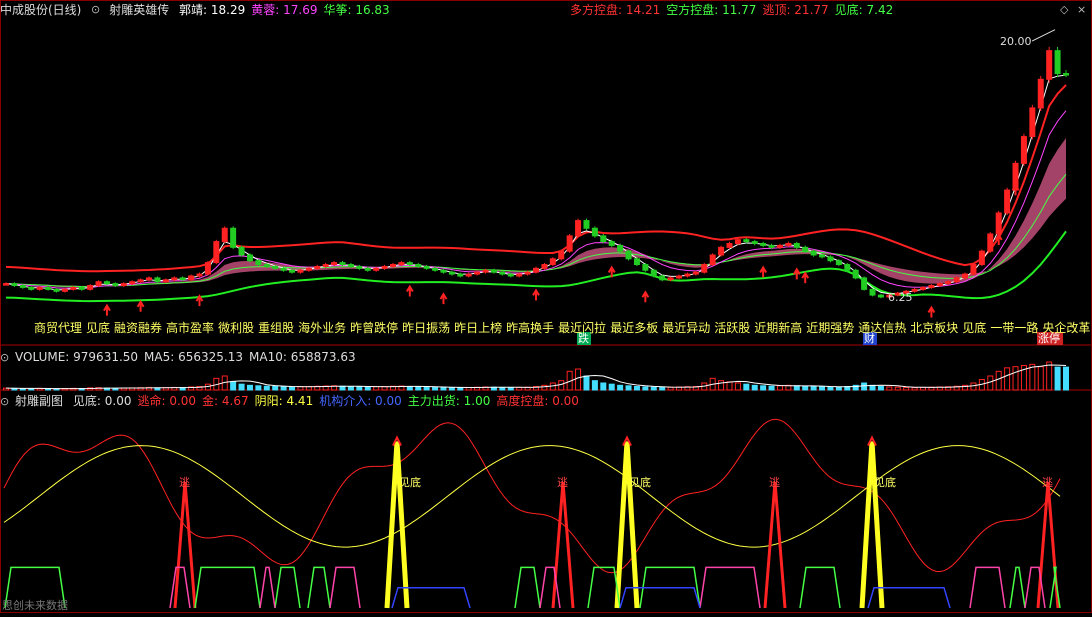 The width and height of the screenshot is (1092, 617). Describe the element at coordinates (397, 525) in the screenshot. I see `bottom-spike` at that location.